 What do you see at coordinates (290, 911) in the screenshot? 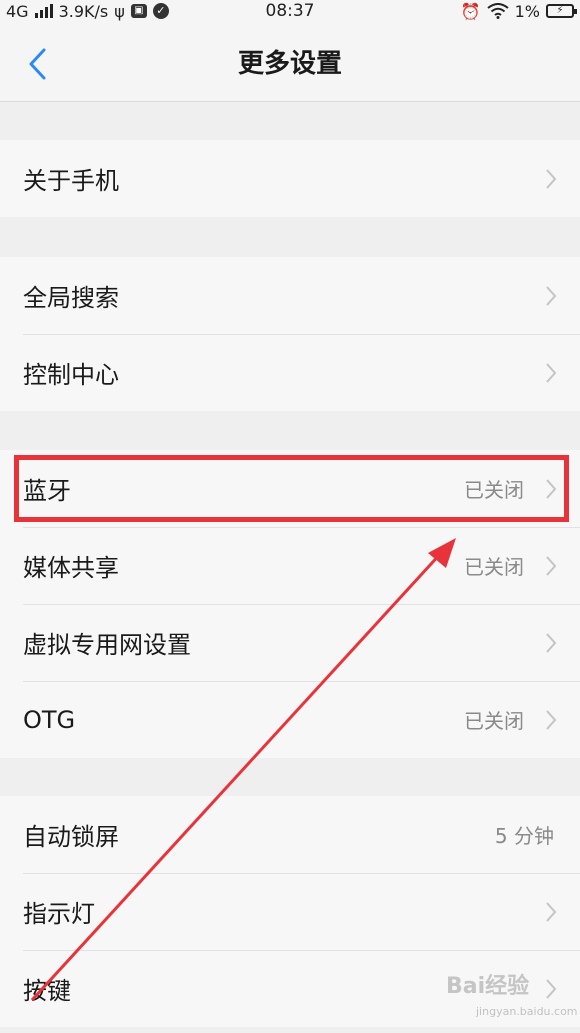
I see `row-indicator-light: 指示灯` at bounding box center [290, 911].